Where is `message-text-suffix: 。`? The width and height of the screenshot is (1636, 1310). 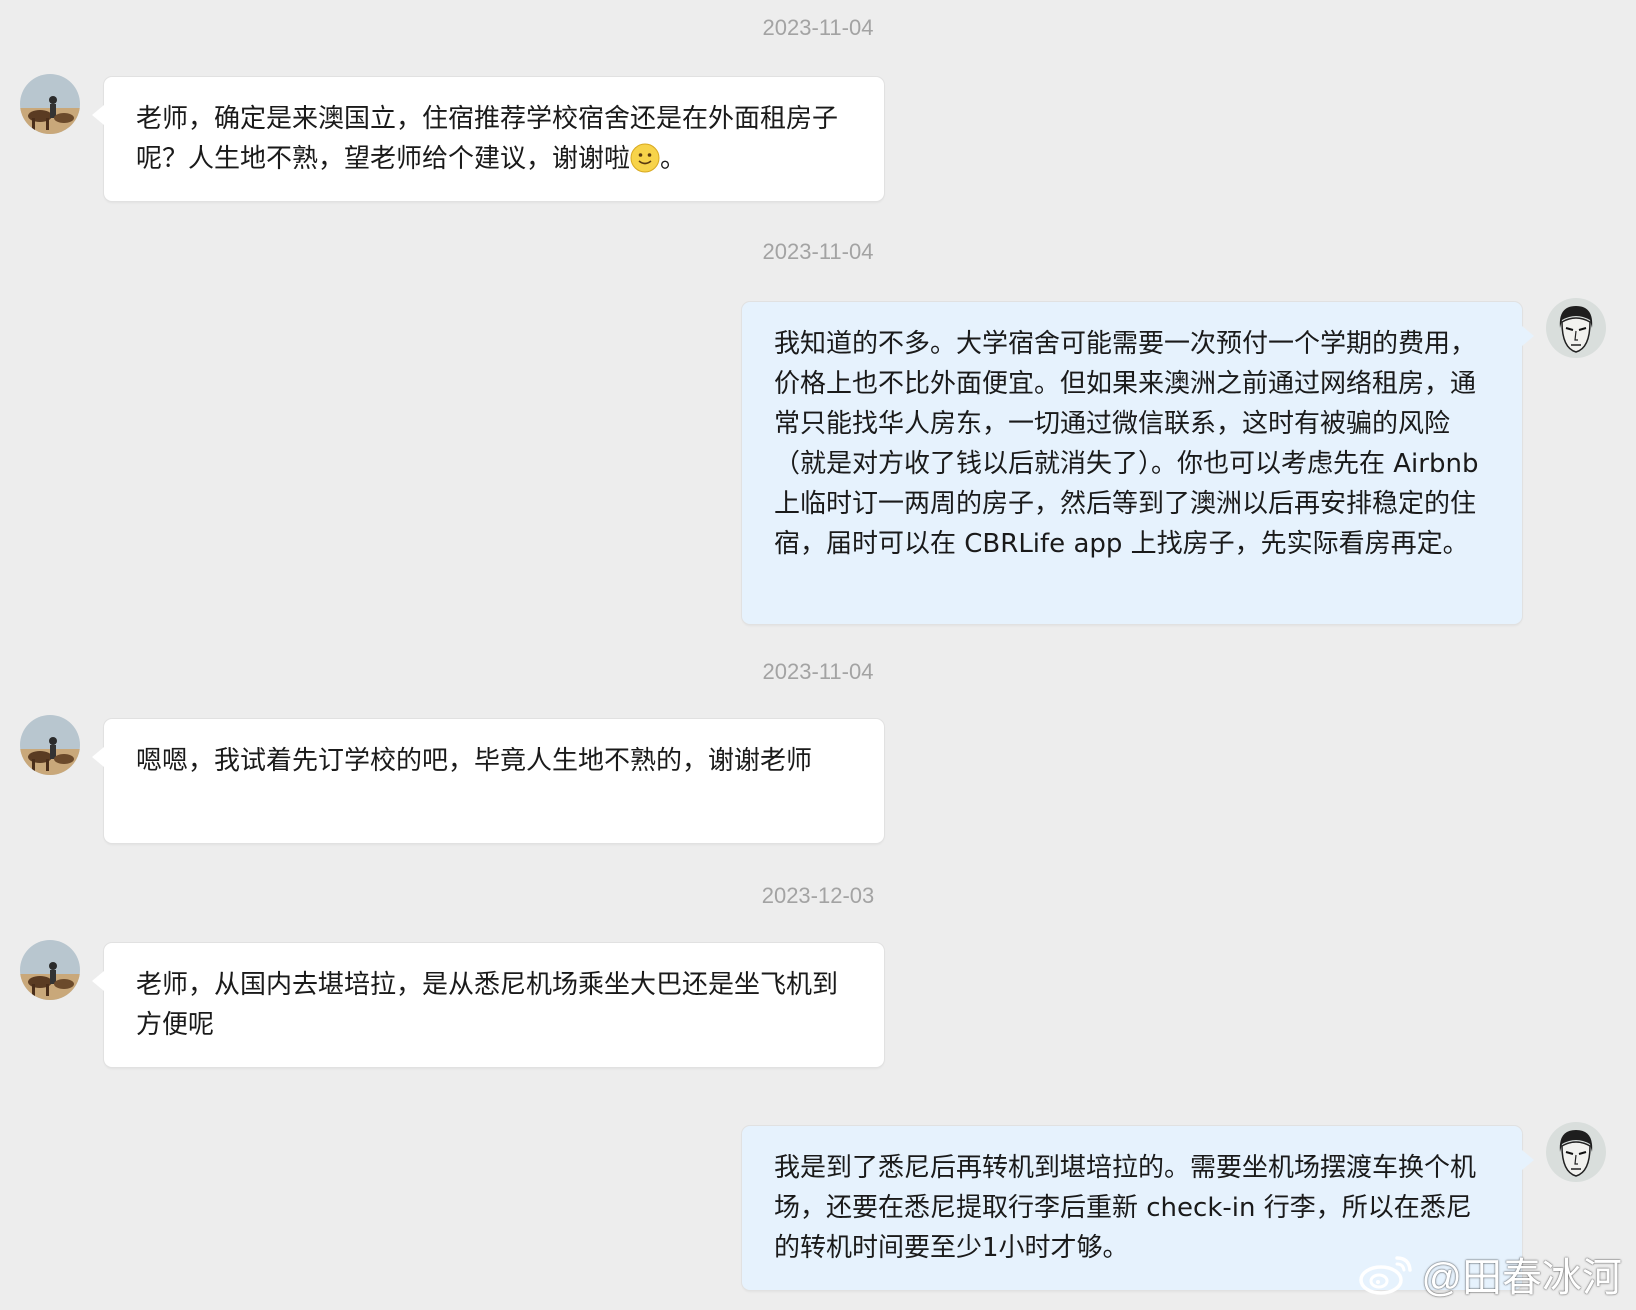 message-text-suffix: 。 is located at coordinates (673, 159).